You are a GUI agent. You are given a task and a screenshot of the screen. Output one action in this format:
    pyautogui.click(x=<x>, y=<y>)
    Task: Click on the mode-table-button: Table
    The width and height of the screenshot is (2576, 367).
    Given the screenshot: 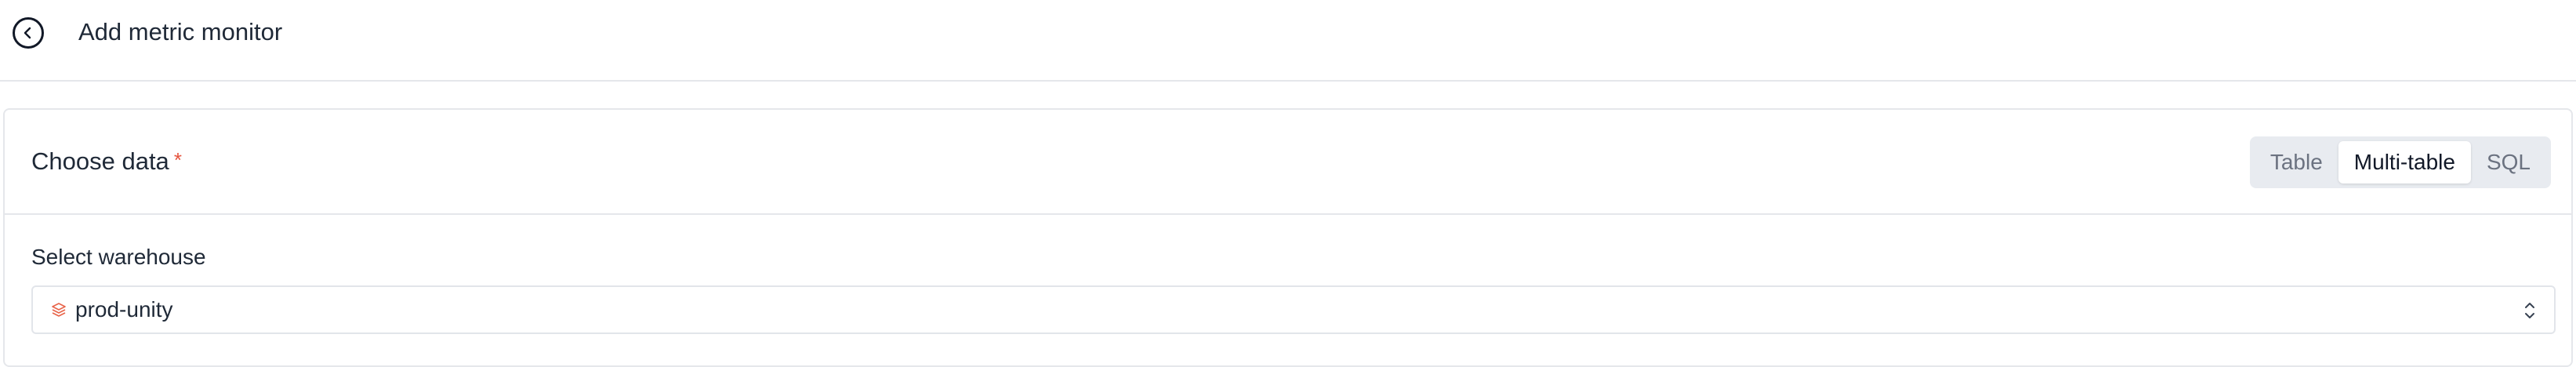 What is the action you would take?
    pyautogui.click(x=2297, y=162)
    